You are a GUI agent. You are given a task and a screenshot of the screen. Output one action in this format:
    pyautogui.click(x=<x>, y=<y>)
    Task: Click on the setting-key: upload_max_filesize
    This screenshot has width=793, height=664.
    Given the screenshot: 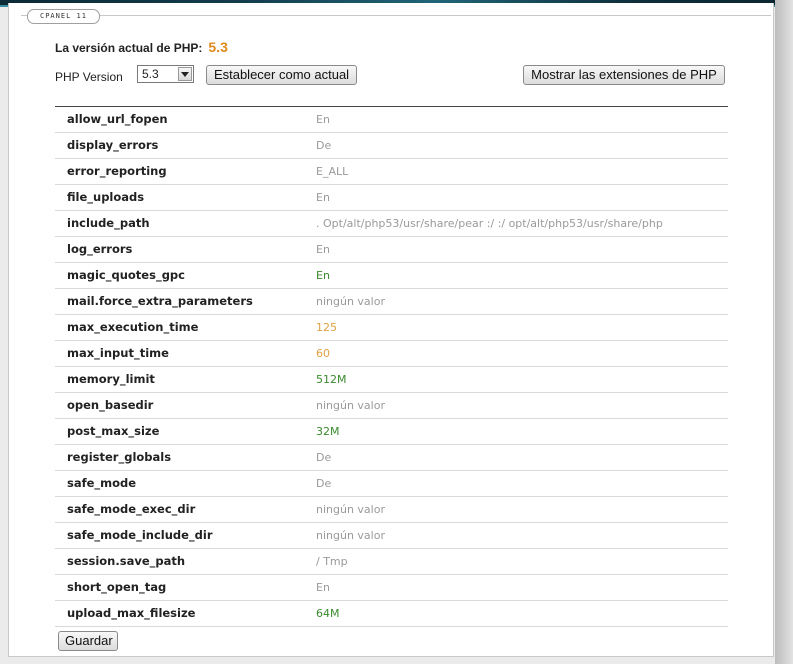 What is the action you would take?
    pyautogui.click(x=131, y=613)
    